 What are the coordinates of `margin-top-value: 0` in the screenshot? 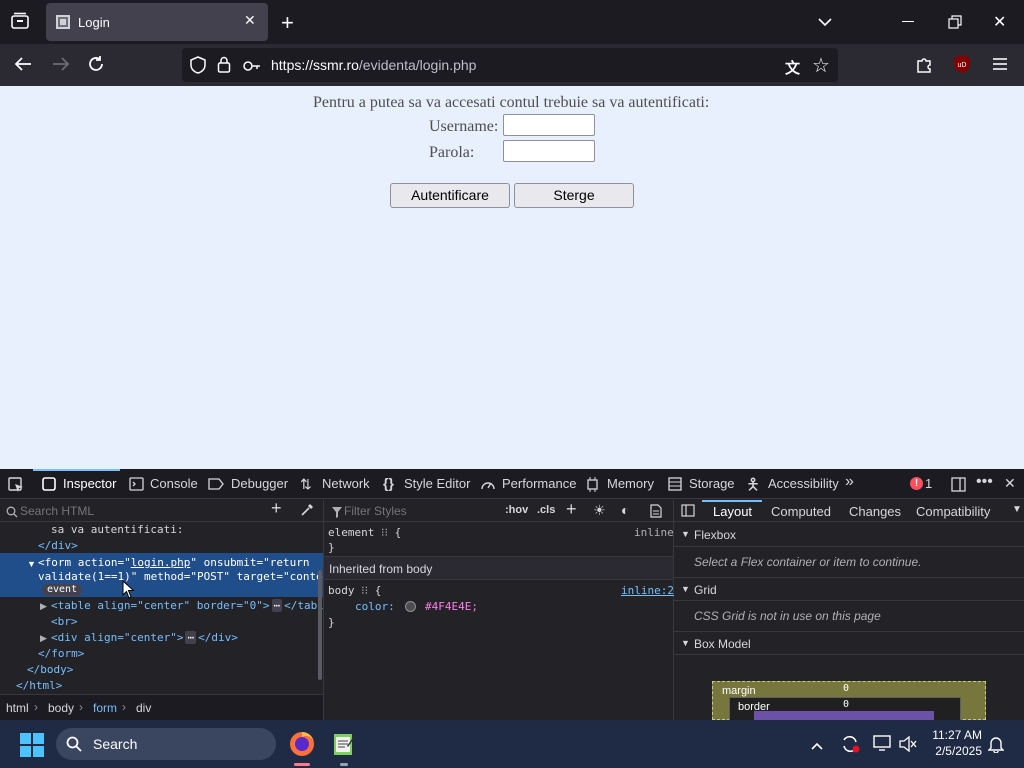 It's located at (846, 688).